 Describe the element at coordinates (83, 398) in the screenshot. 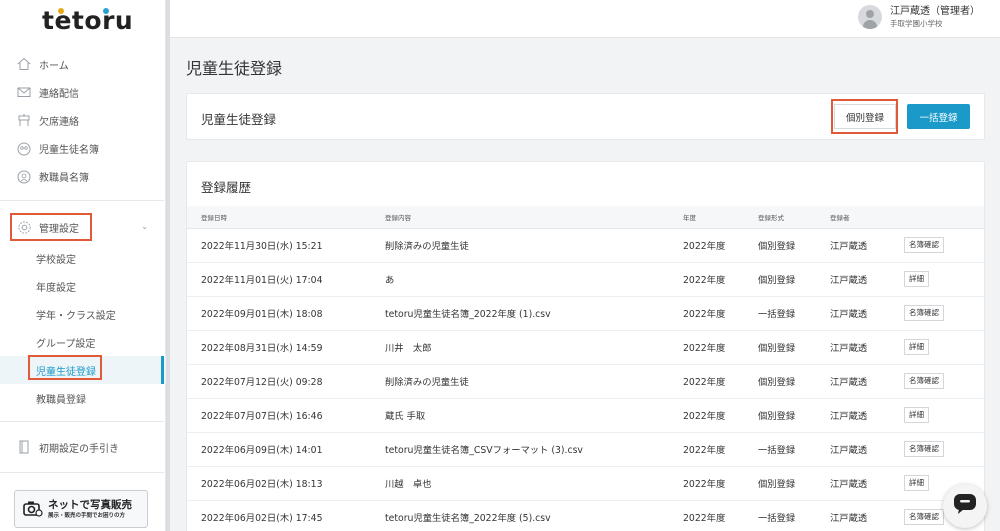

I see `sidebar-item-staff-registration: 教職員登録` at that location.